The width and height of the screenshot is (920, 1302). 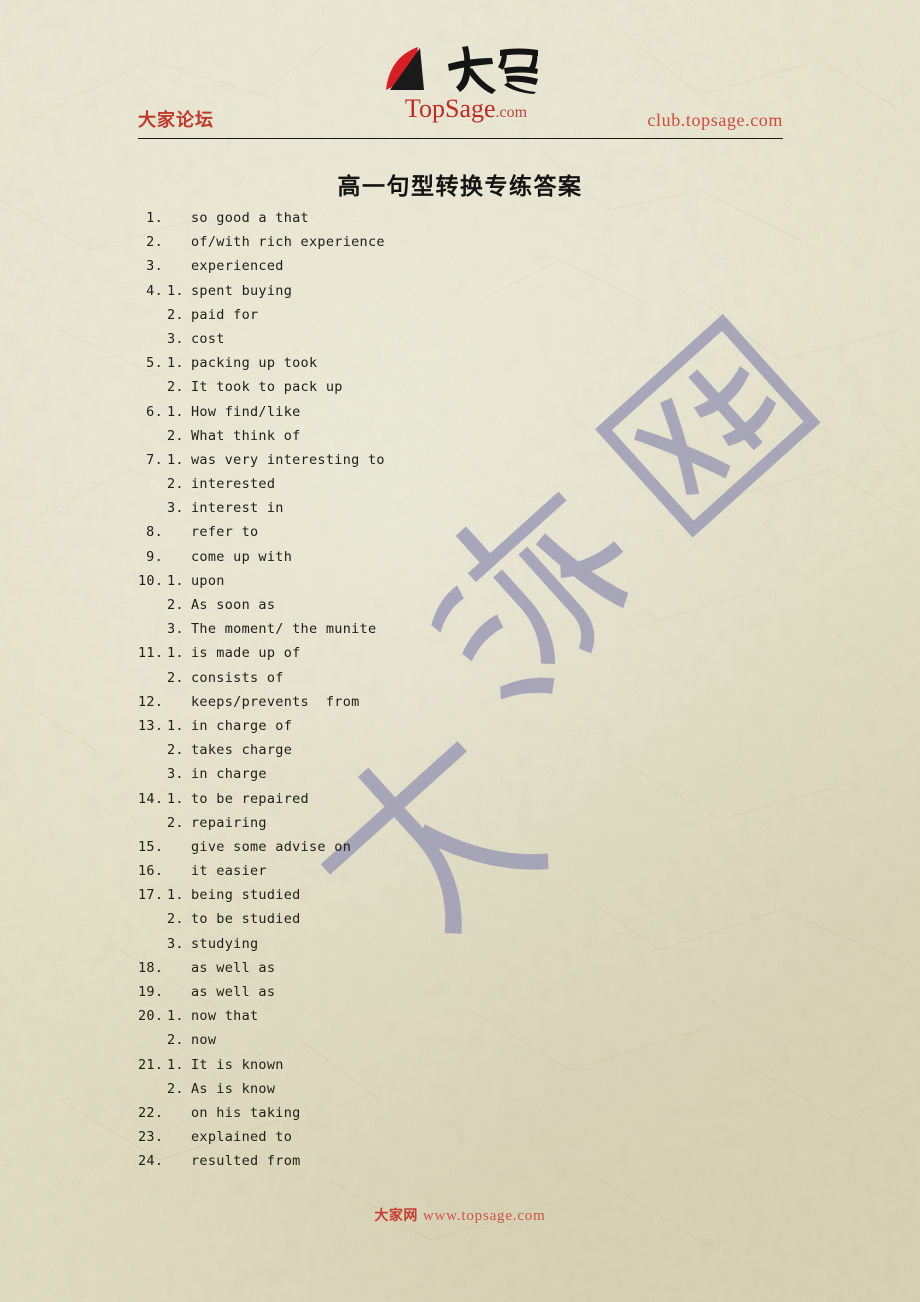 I want to click on answer-row: 2. interested, so click(x=488, y=488).